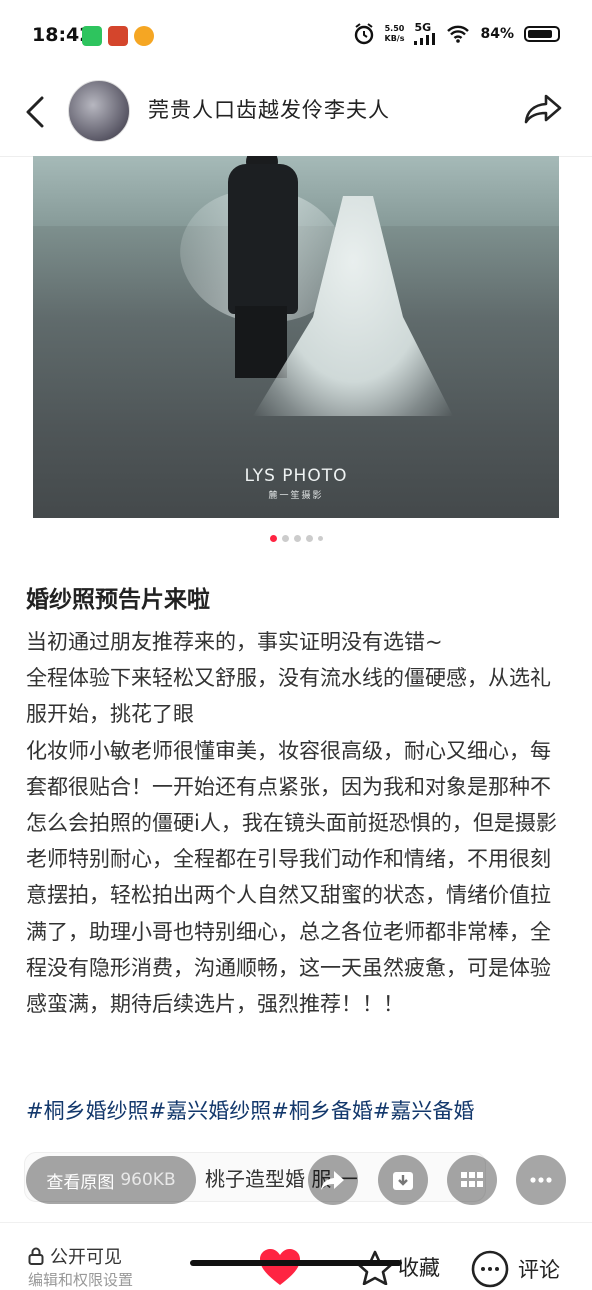 The height and width of the screenshot is (1290, 592). I want to click on lock-icon, so click(36, 1256).